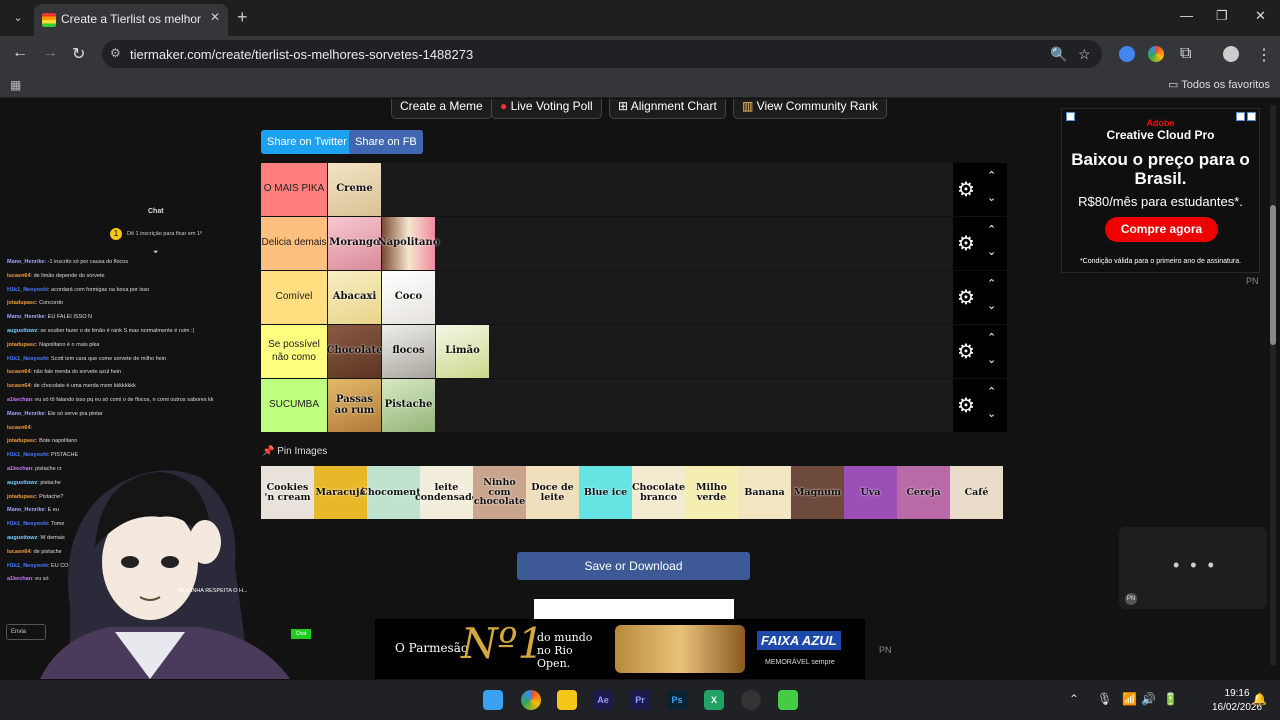  I want to click on scrollbar-thumb, so click(1273, 275).